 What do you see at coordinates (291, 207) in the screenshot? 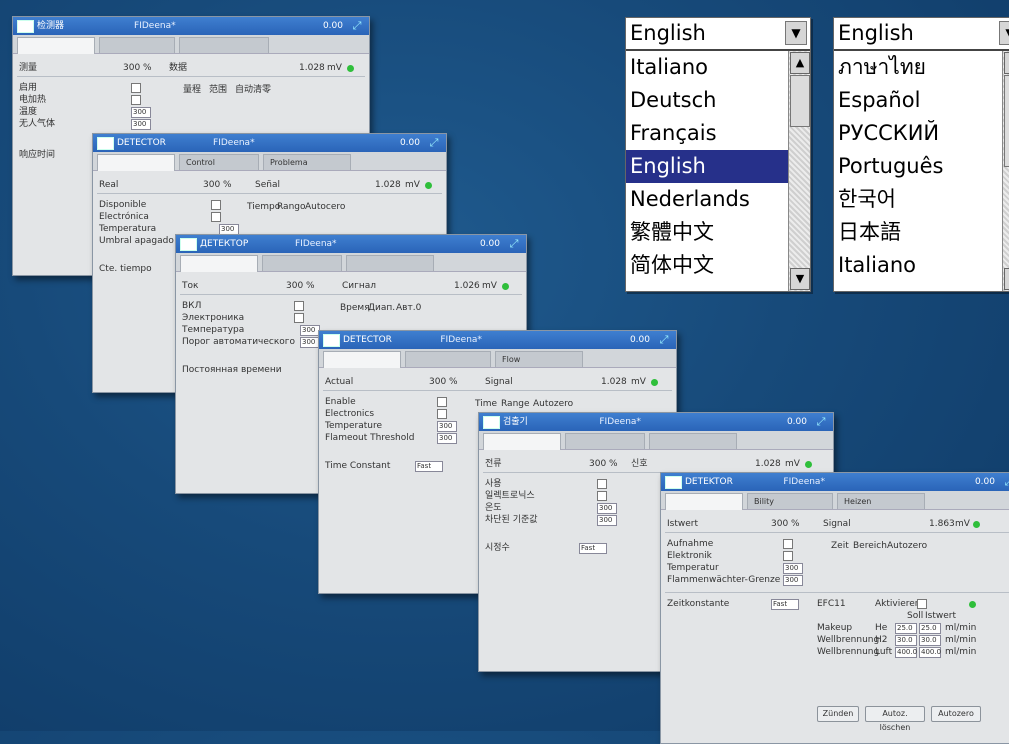
I see `group-label: Rango` at bounding box center [291, 207].